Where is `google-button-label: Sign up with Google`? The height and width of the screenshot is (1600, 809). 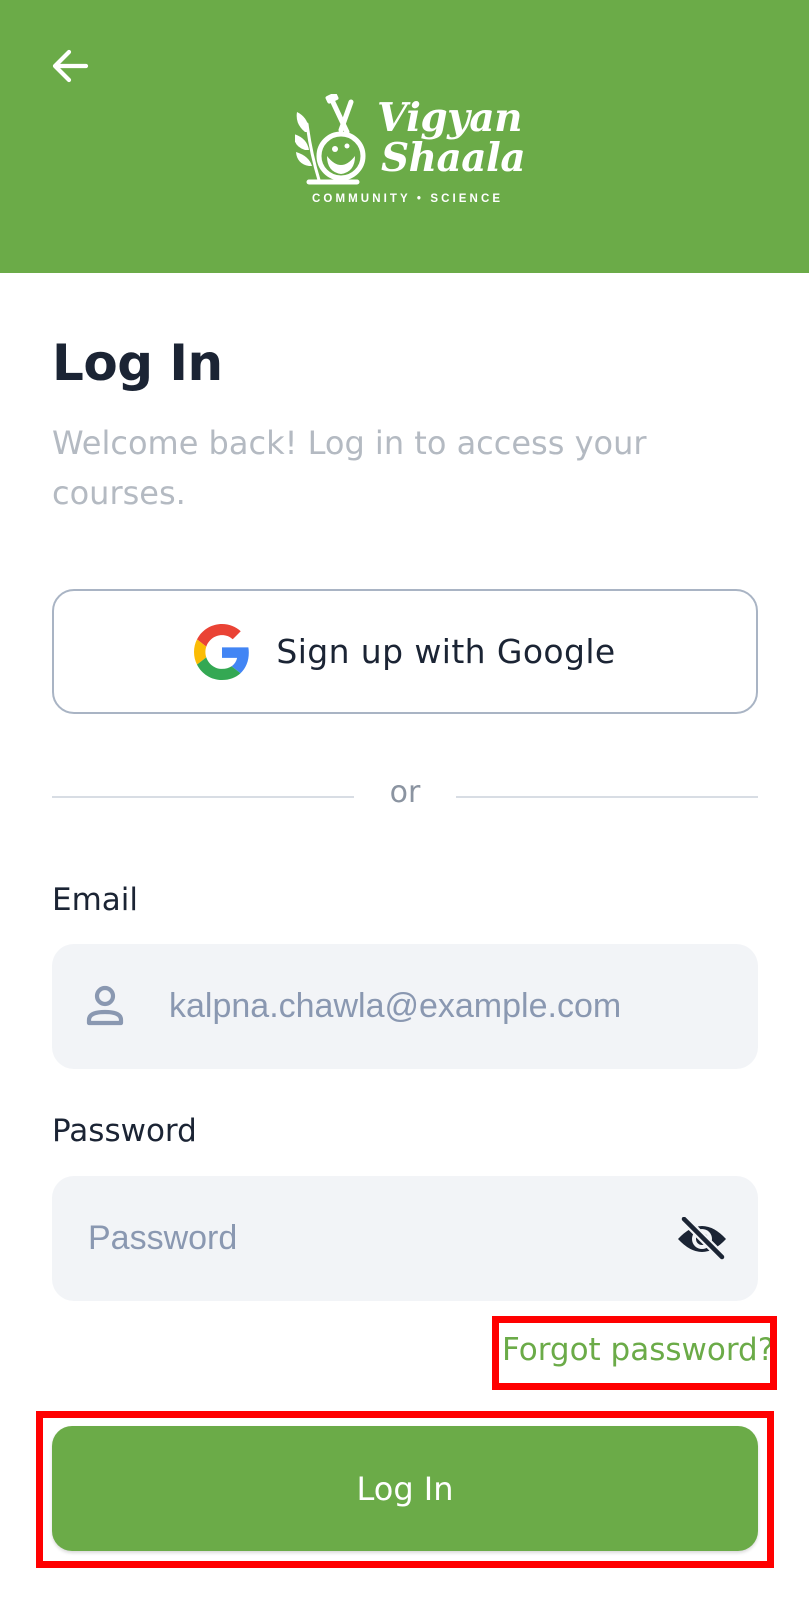
google-button-label: Sign up with Google is located at coordinates (446, 651).